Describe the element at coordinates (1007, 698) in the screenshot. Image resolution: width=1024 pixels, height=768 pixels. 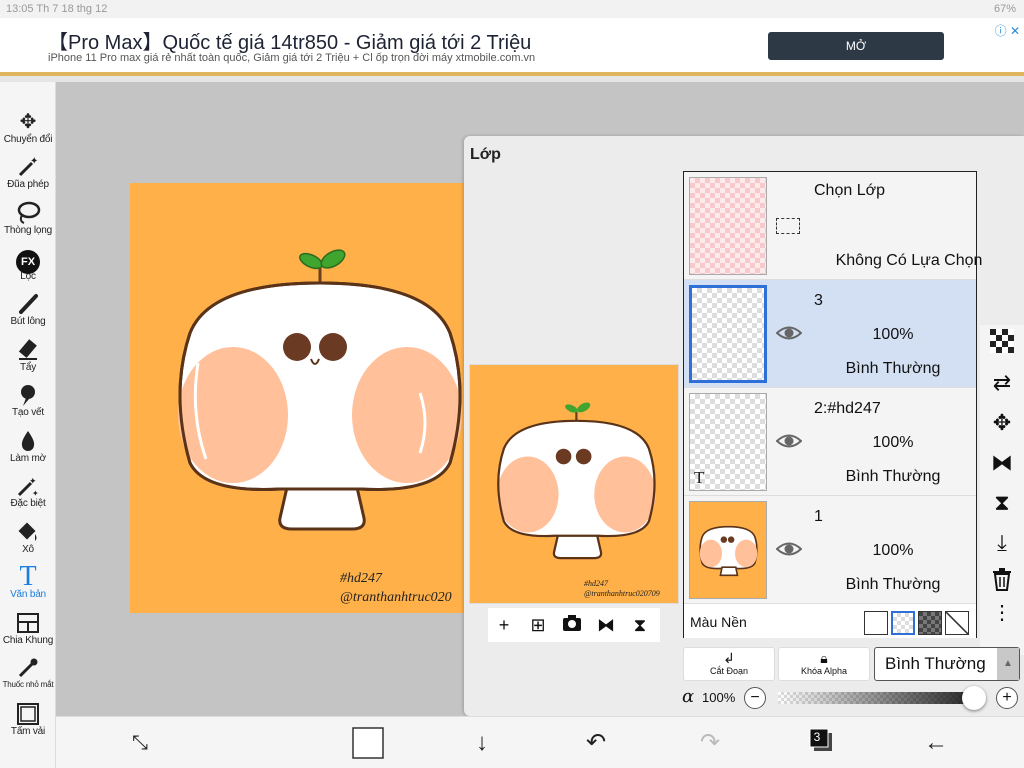
I see `opacity-increase-button: +` at that location.